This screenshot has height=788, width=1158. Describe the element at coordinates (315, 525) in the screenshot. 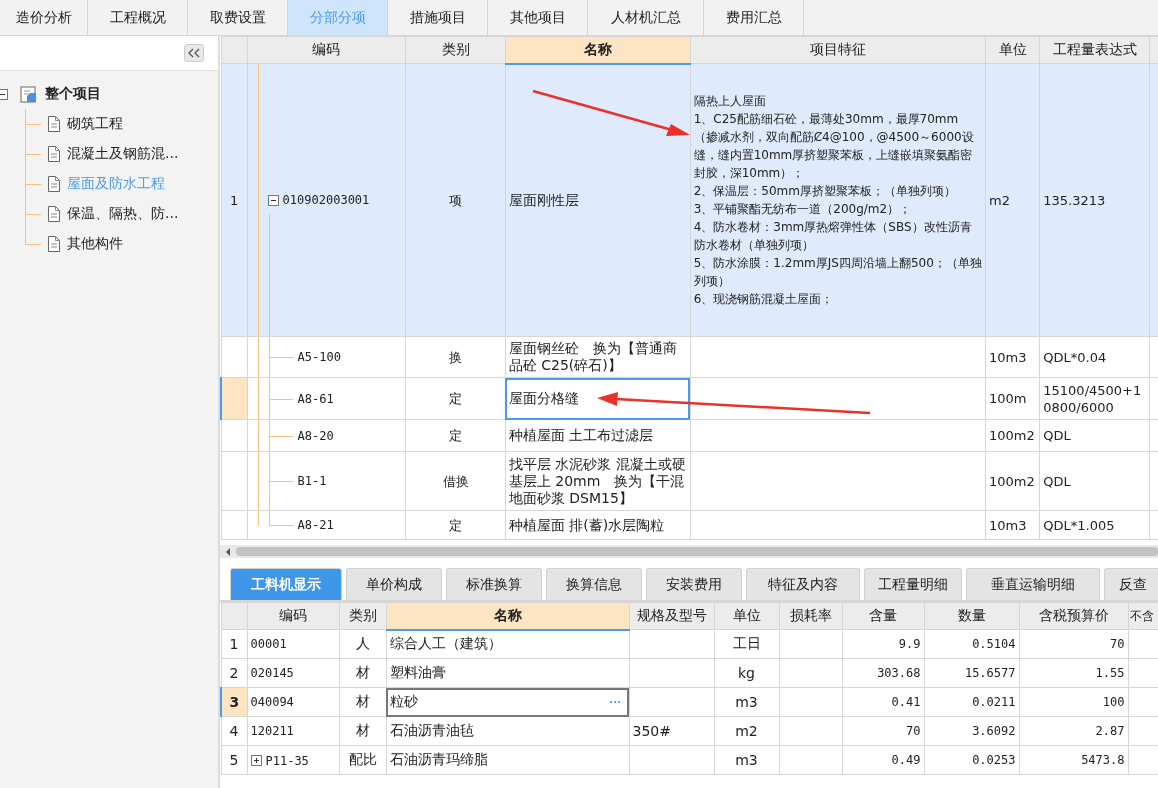

I see `item-code: A8-21` at that location.